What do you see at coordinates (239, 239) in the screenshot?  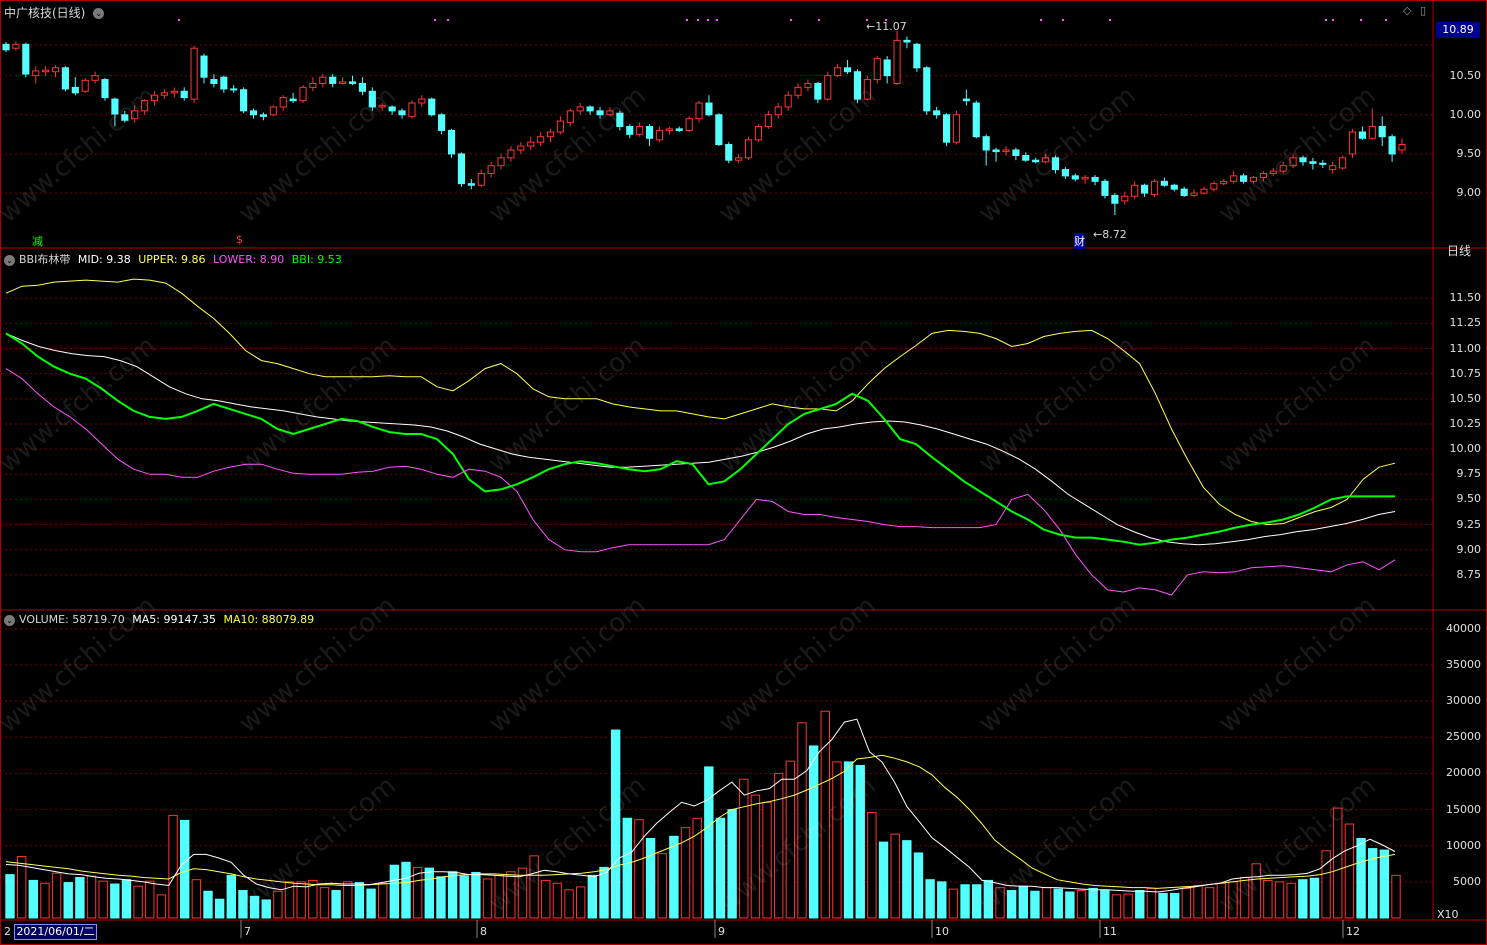 I see `mark-dollar: $` at bounding box center [239, 239].